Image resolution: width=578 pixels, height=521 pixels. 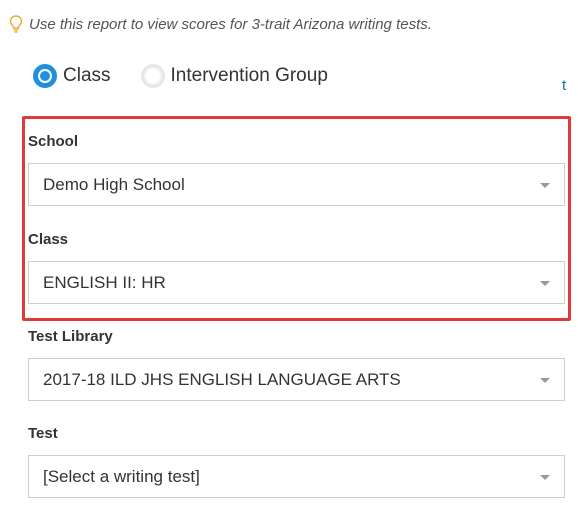 What do you see at coordinates (53, 141) in the screenshot?
I see `school-label: School` at bounding box center [53, 141].